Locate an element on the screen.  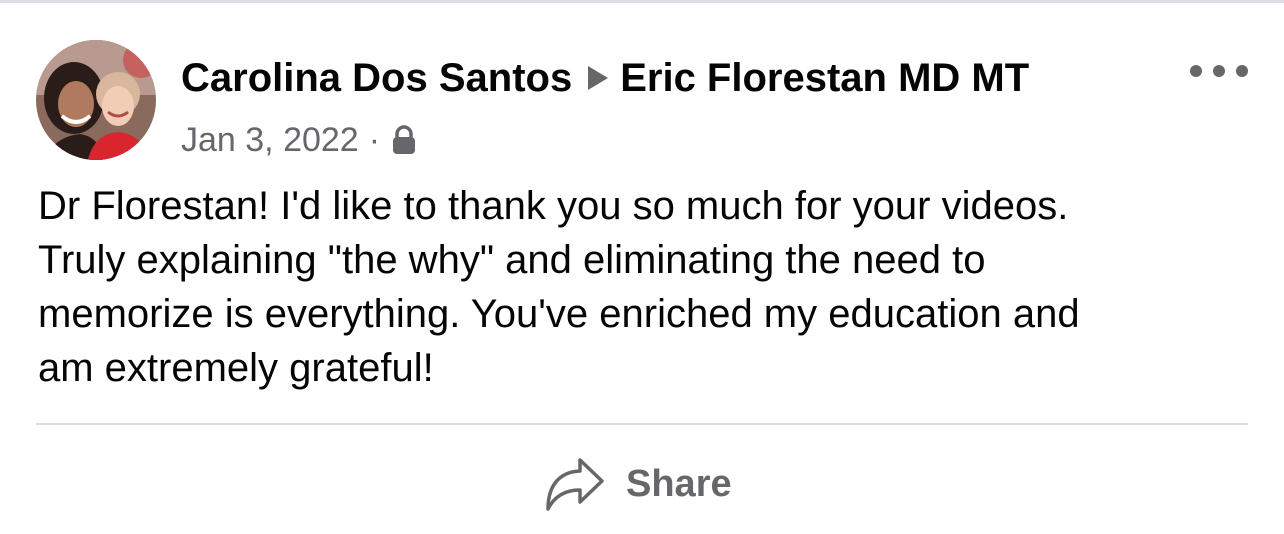
share-button: Share is located at coordinates (638, 484).